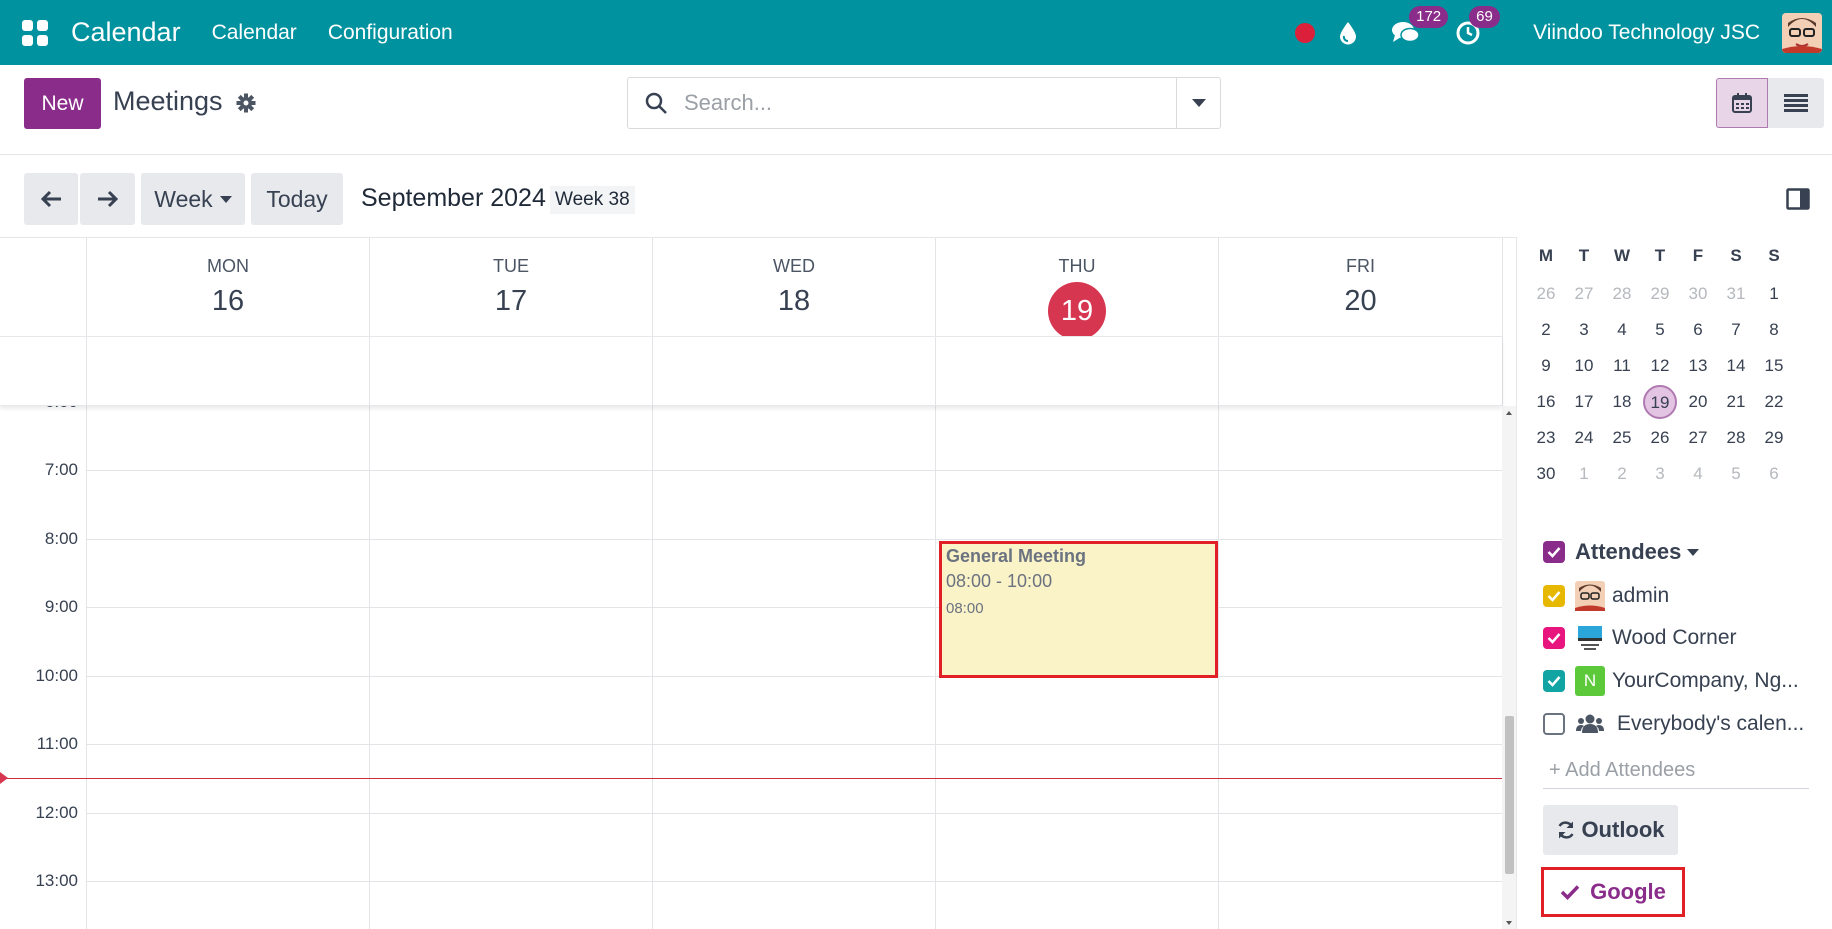  What do you see at coordinates (1509, 413) in the screenshot?
I see `scroll-up-icon` at bounding box center [1509, 413].